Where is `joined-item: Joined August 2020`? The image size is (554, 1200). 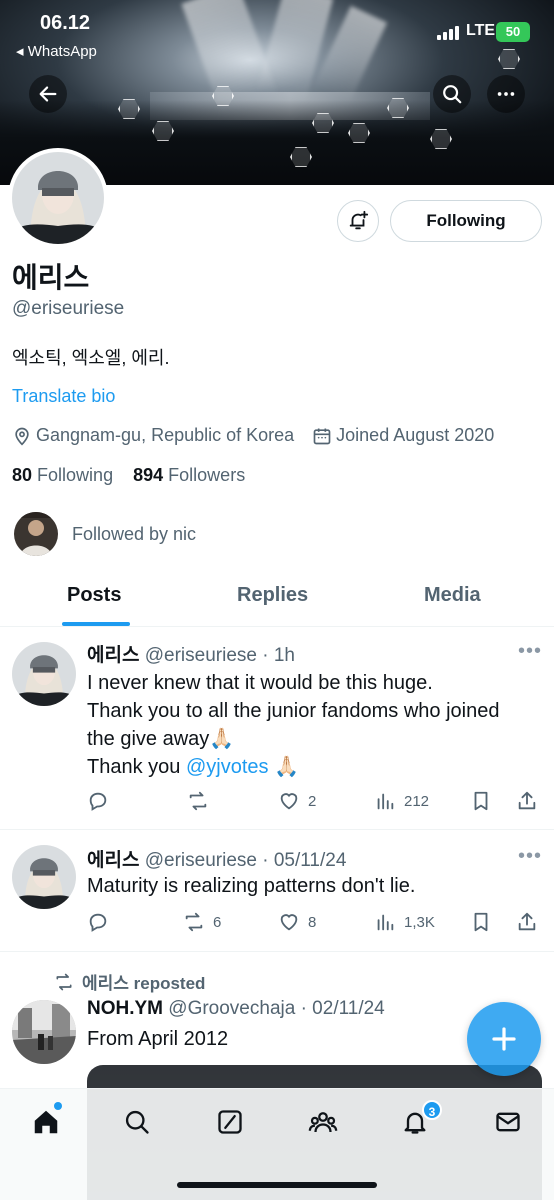
joined-item: Joined August 2020 is located at coordinates (403, 435).